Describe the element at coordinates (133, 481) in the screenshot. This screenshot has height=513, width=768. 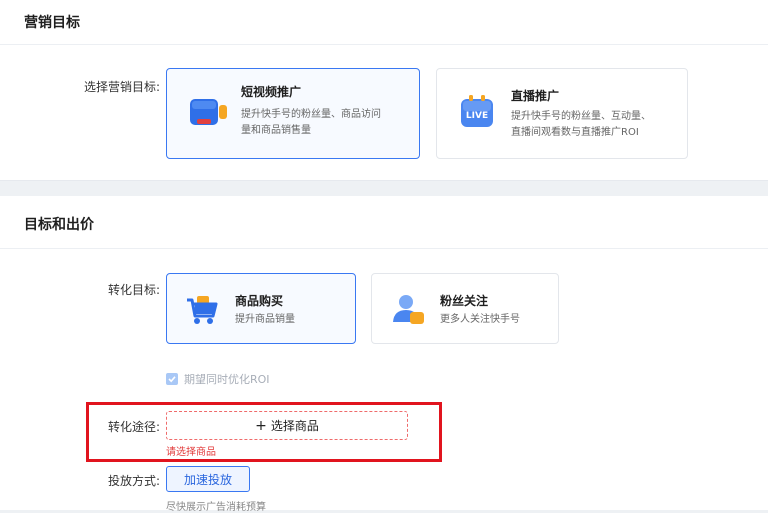
I see `delivery-method-label: 投放方式:` at that location.